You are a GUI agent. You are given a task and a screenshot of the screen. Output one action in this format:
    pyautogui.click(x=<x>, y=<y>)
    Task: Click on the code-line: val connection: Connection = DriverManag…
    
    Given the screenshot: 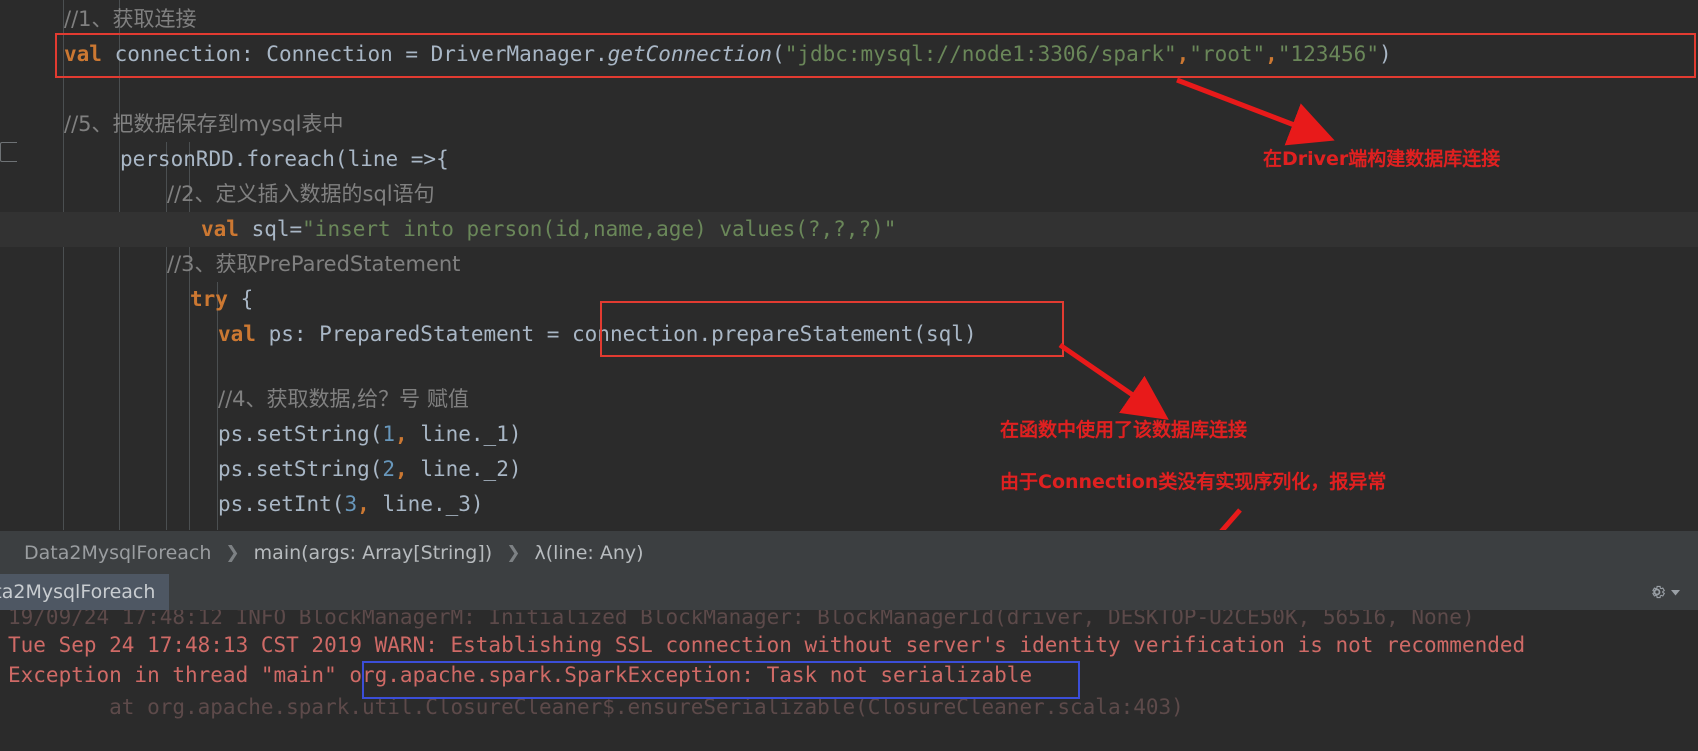 What is the action you would take?
    pyautogui.click(x=849, y=54)
    